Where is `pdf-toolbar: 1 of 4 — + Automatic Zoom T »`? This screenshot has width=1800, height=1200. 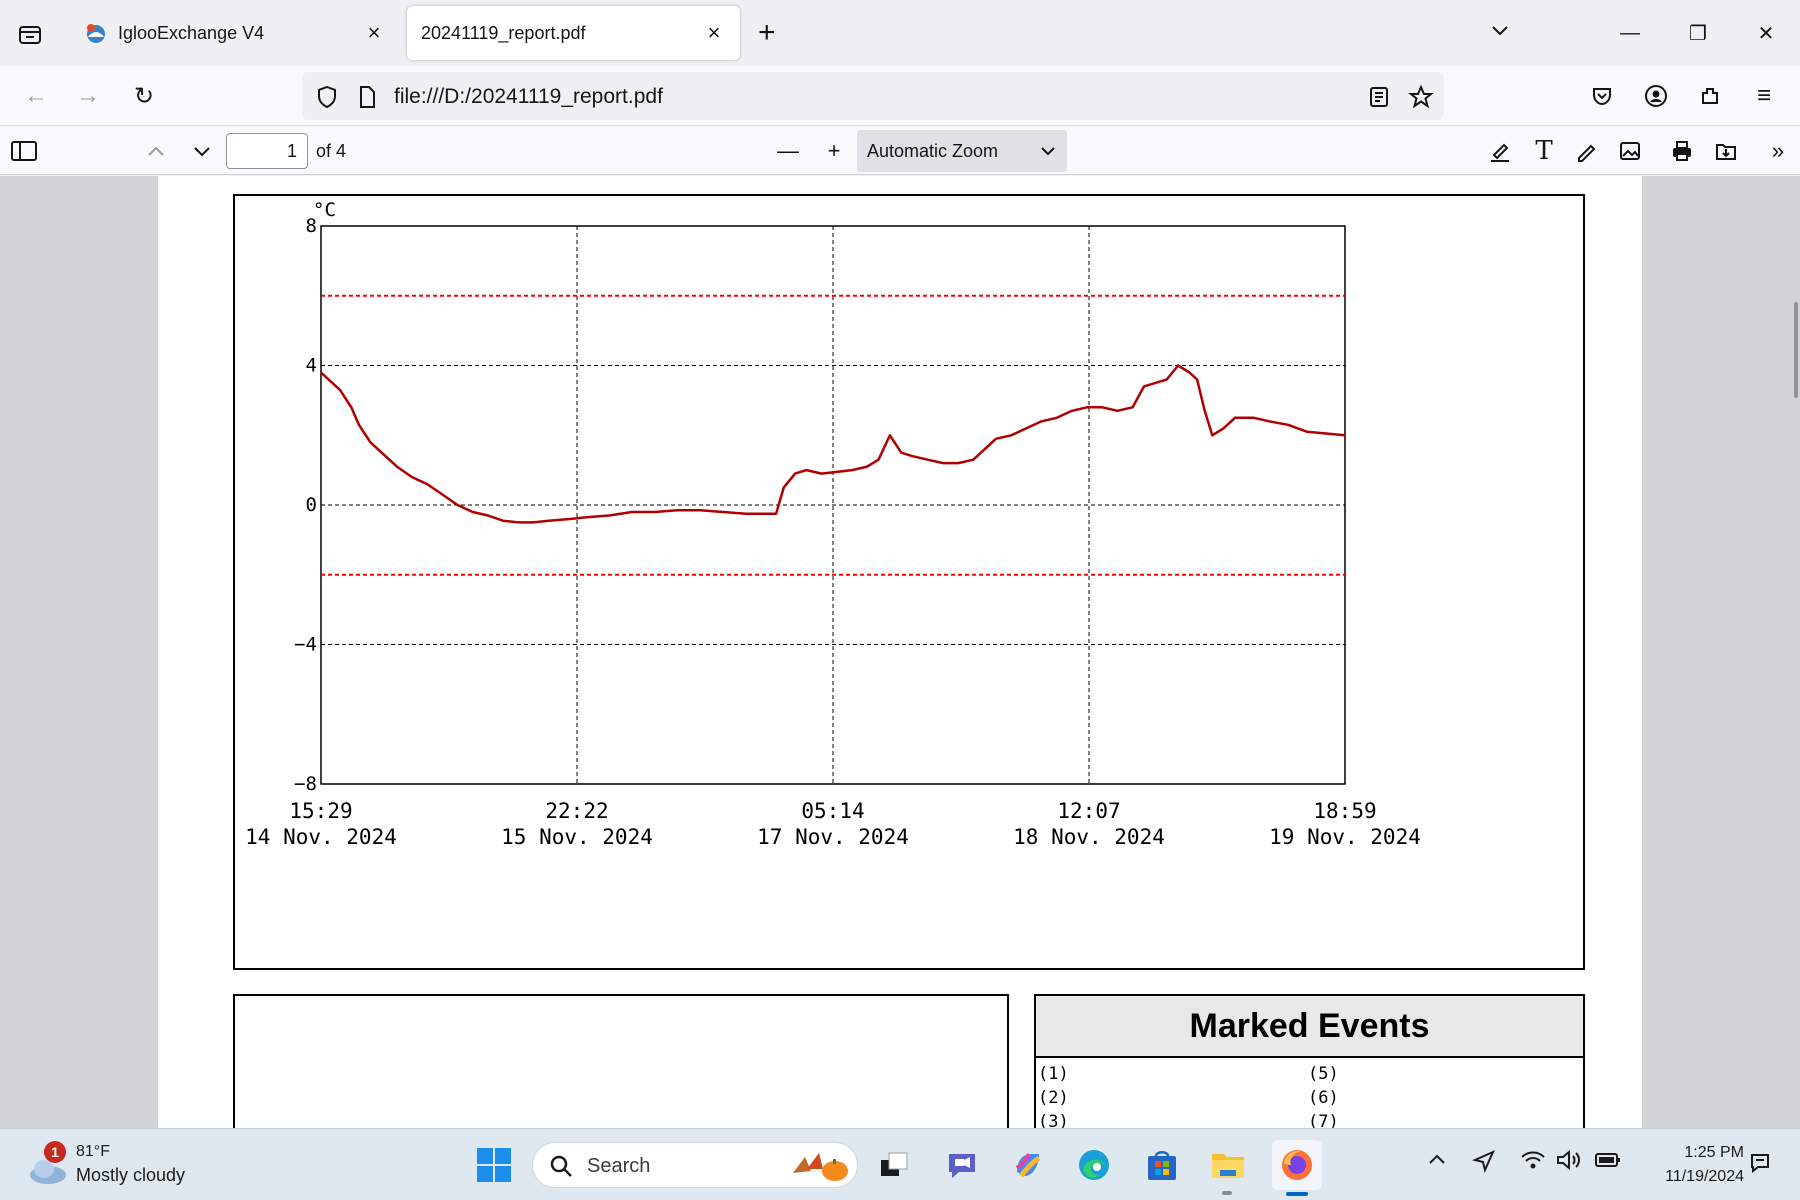
pdf-toolbar: 1 of 4 — + Automatic Zoom T » is located at coordinates (900, 151).